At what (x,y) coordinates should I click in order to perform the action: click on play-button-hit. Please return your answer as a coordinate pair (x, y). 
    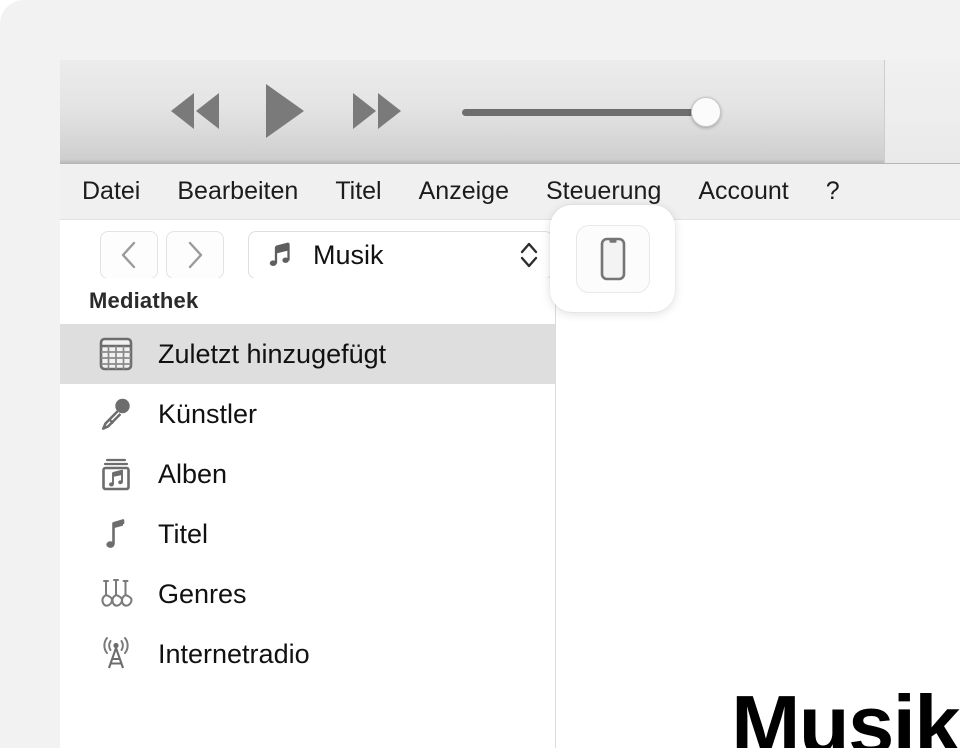
    Looking at the image, I should click on (284, 112).